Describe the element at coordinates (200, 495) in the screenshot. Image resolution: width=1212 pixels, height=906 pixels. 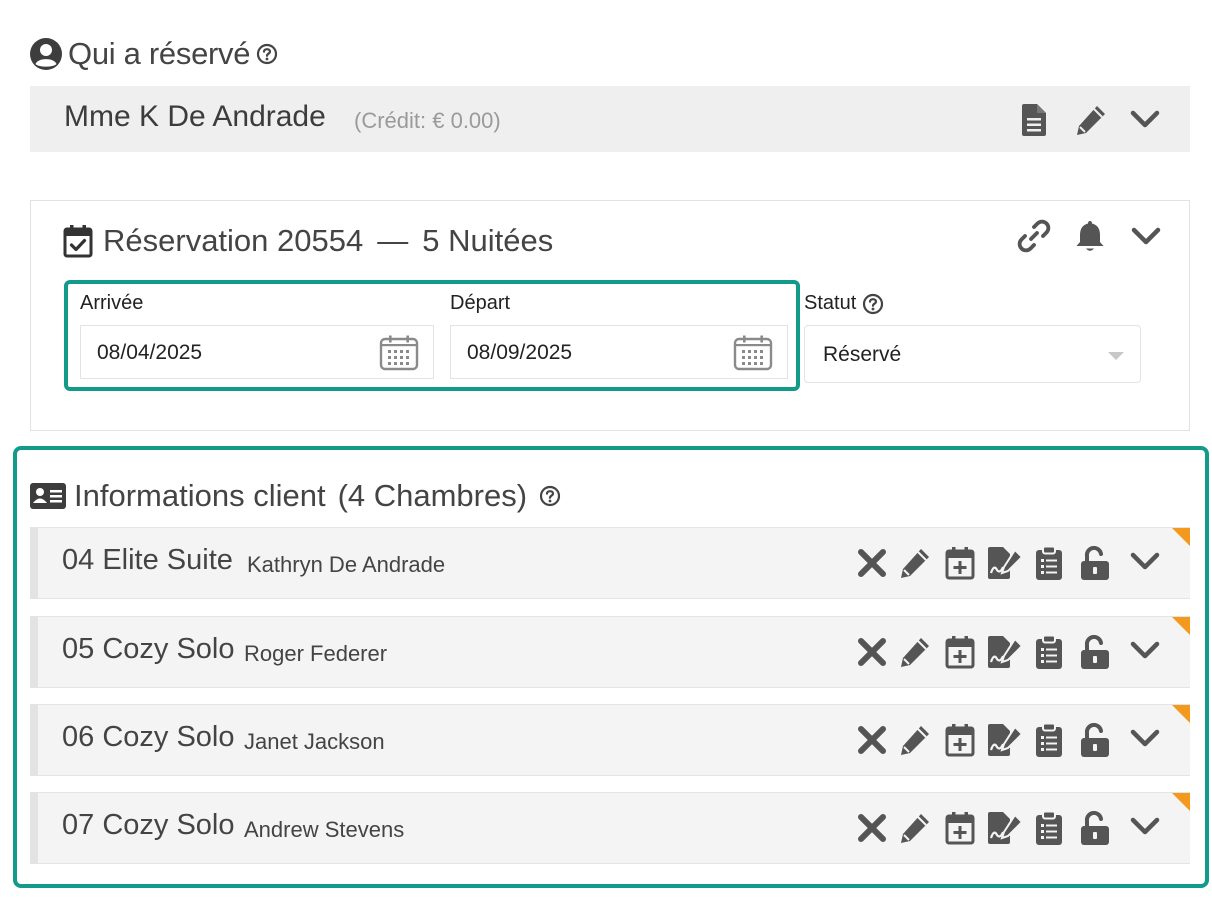
I see `client-info-heading: Informations client` at that location.